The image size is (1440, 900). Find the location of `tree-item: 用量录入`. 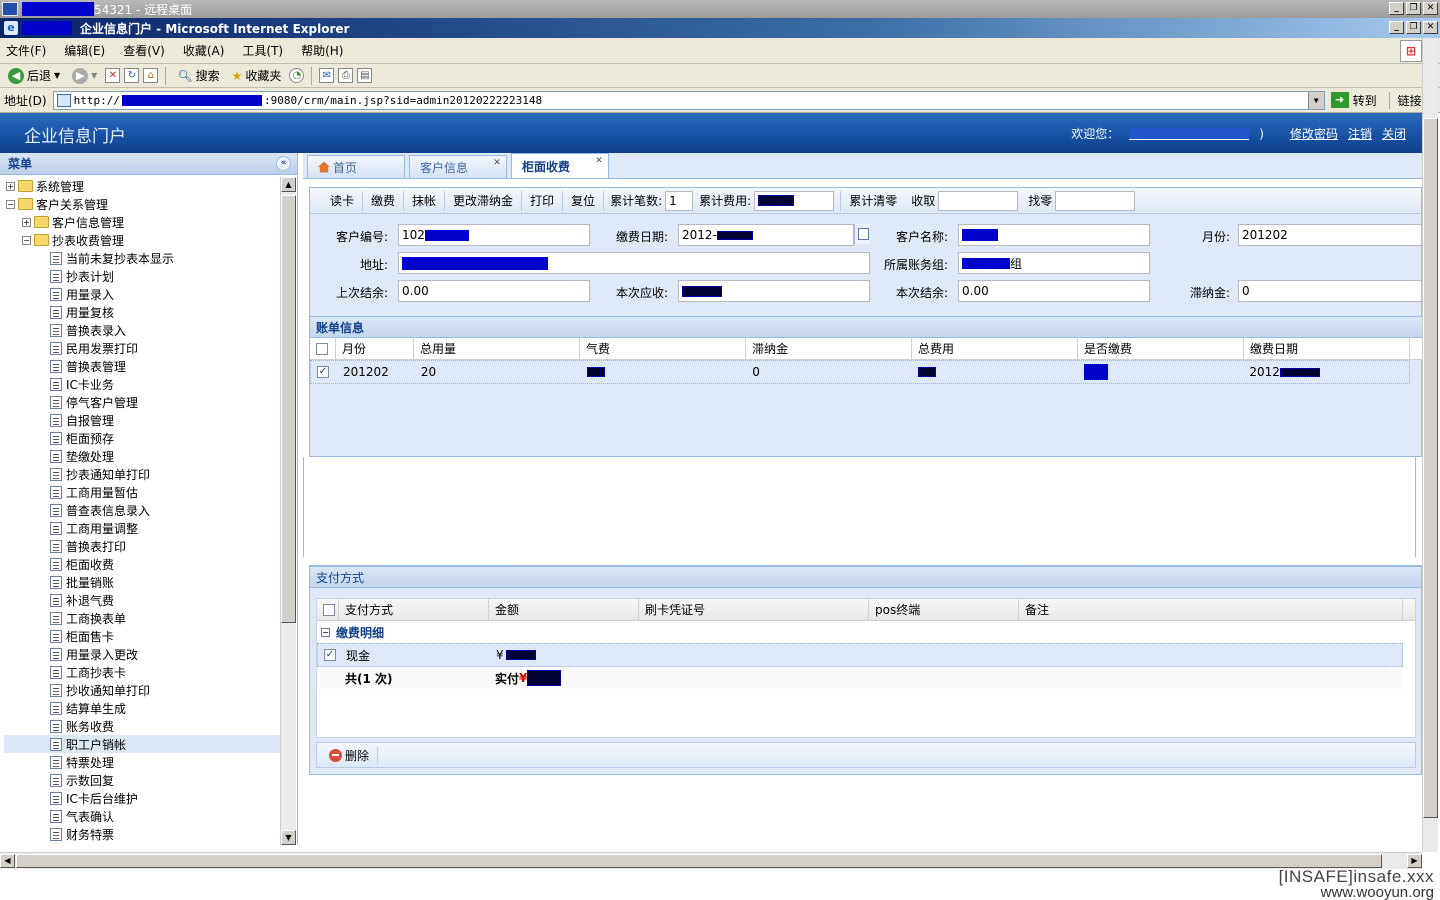

tree-item: 用量录入 is located at coordinates (142, 294).